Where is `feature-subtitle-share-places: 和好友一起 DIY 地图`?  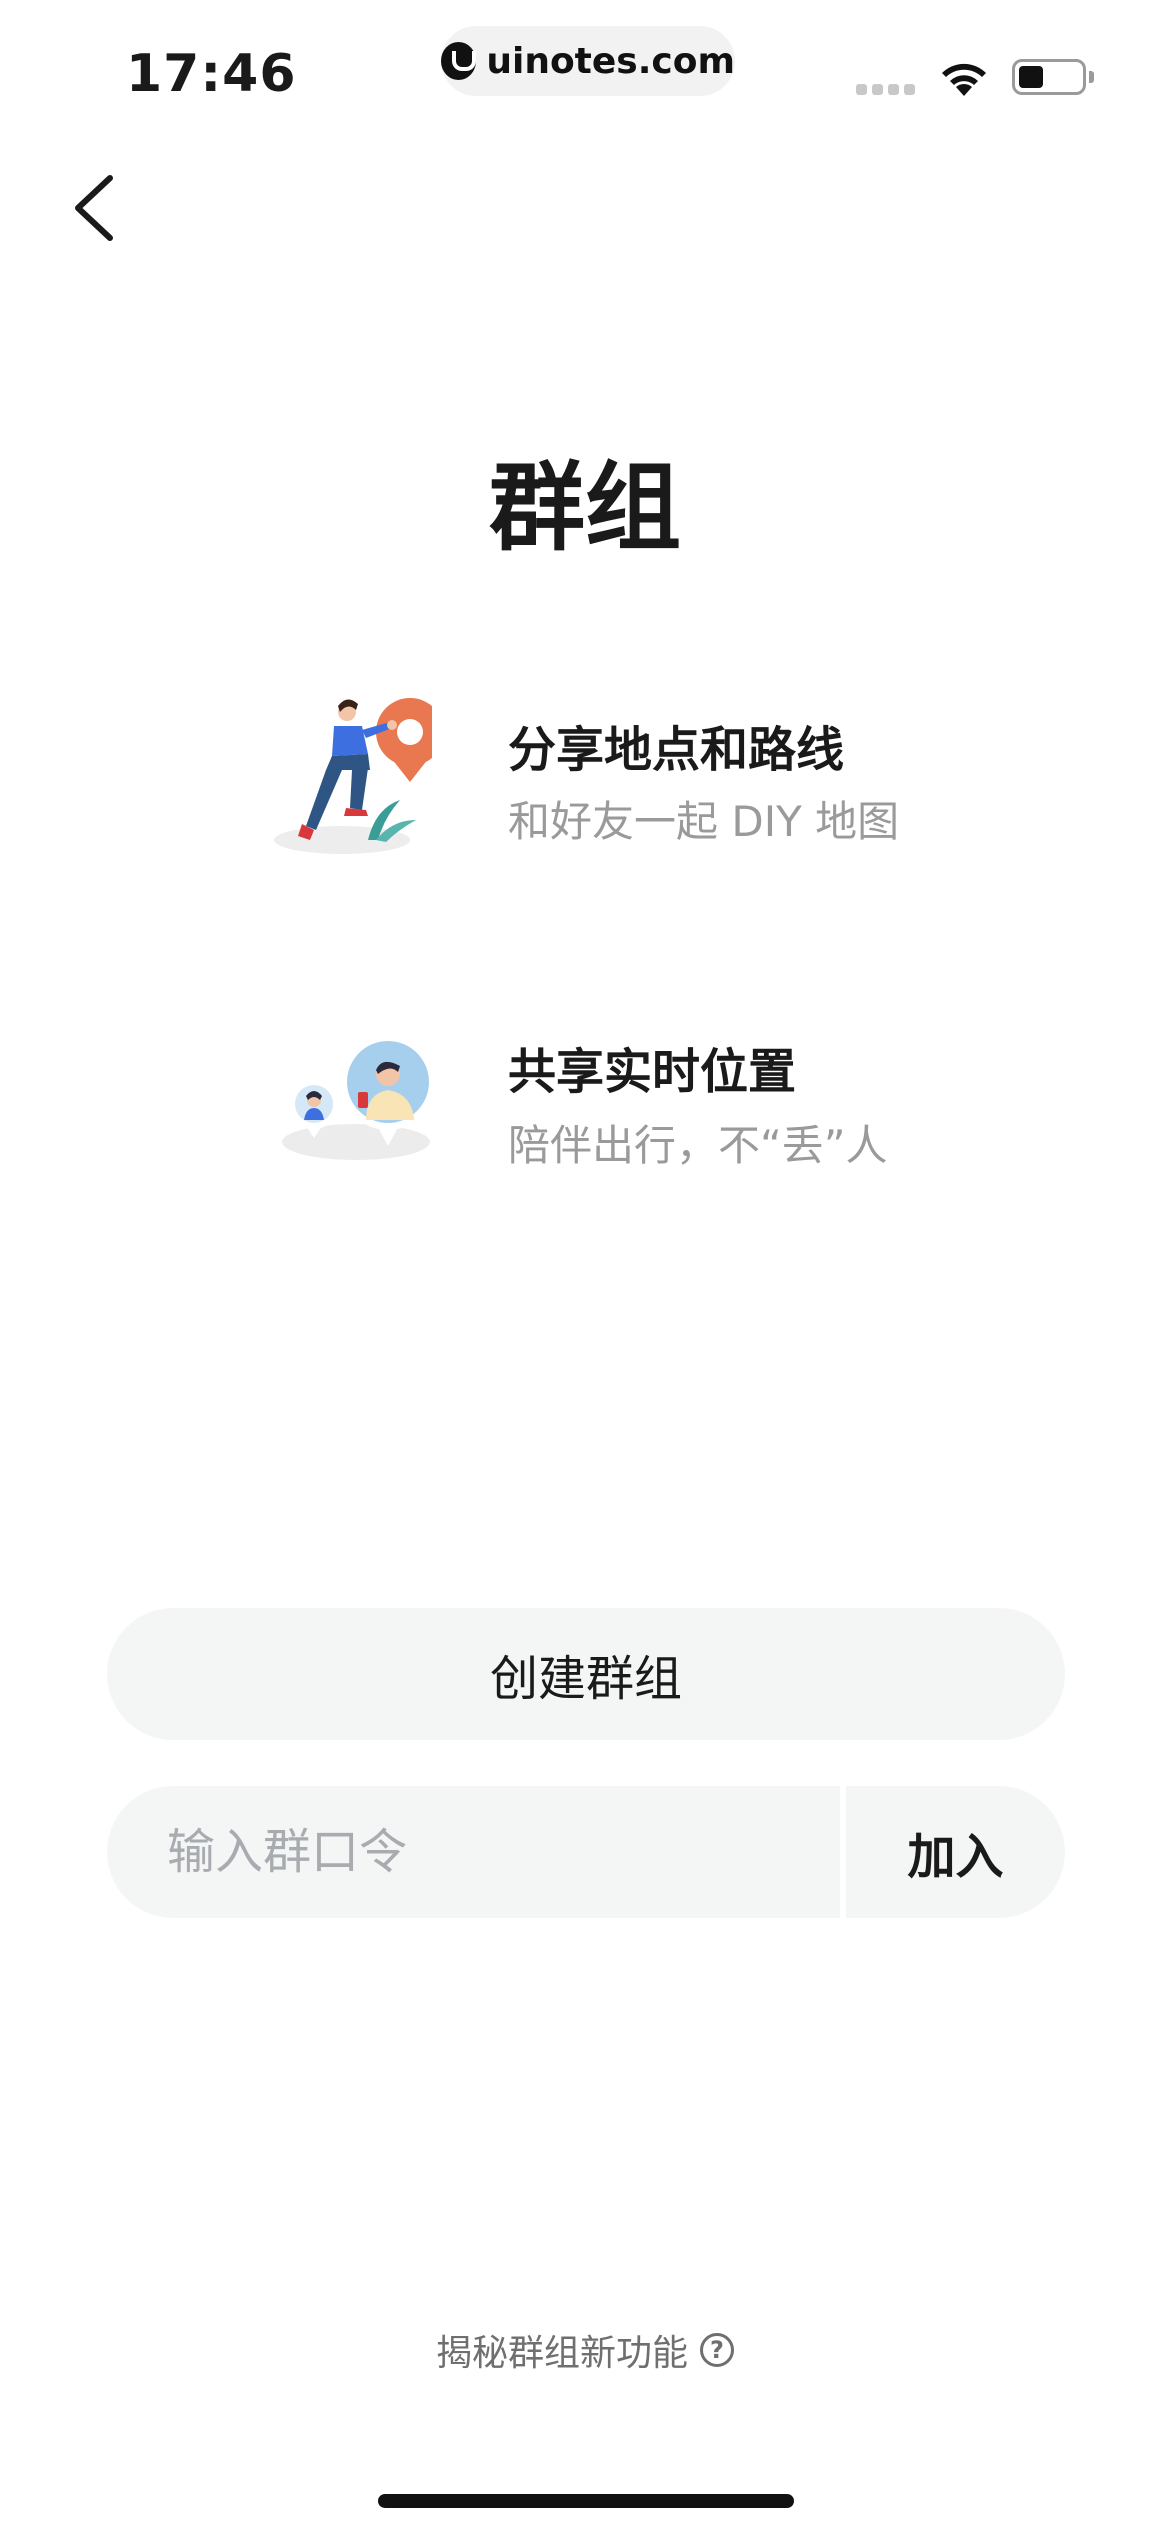 feature-subtitle-share-places: 和好友一起 DIY 地图 is located at coordinates (704, 821).